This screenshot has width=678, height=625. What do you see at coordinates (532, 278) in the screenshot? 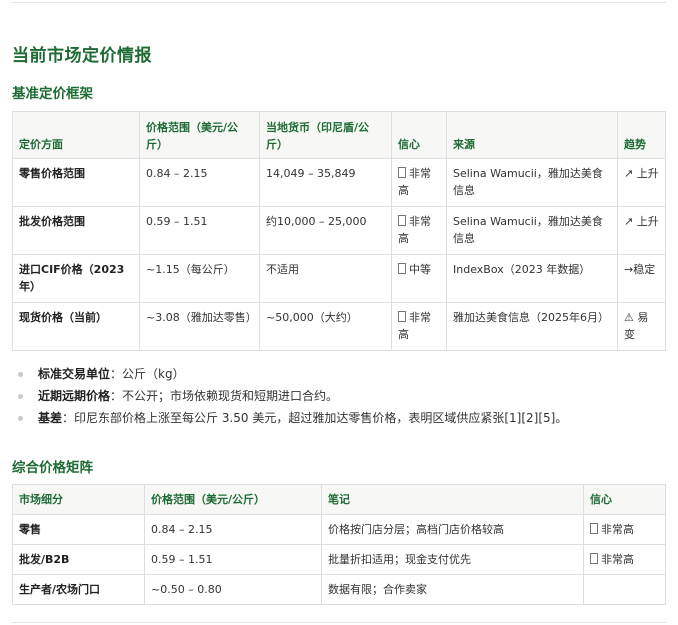
I see `table-cell: IndexBox（2023 年数据）` at bounding box center [532, 278].